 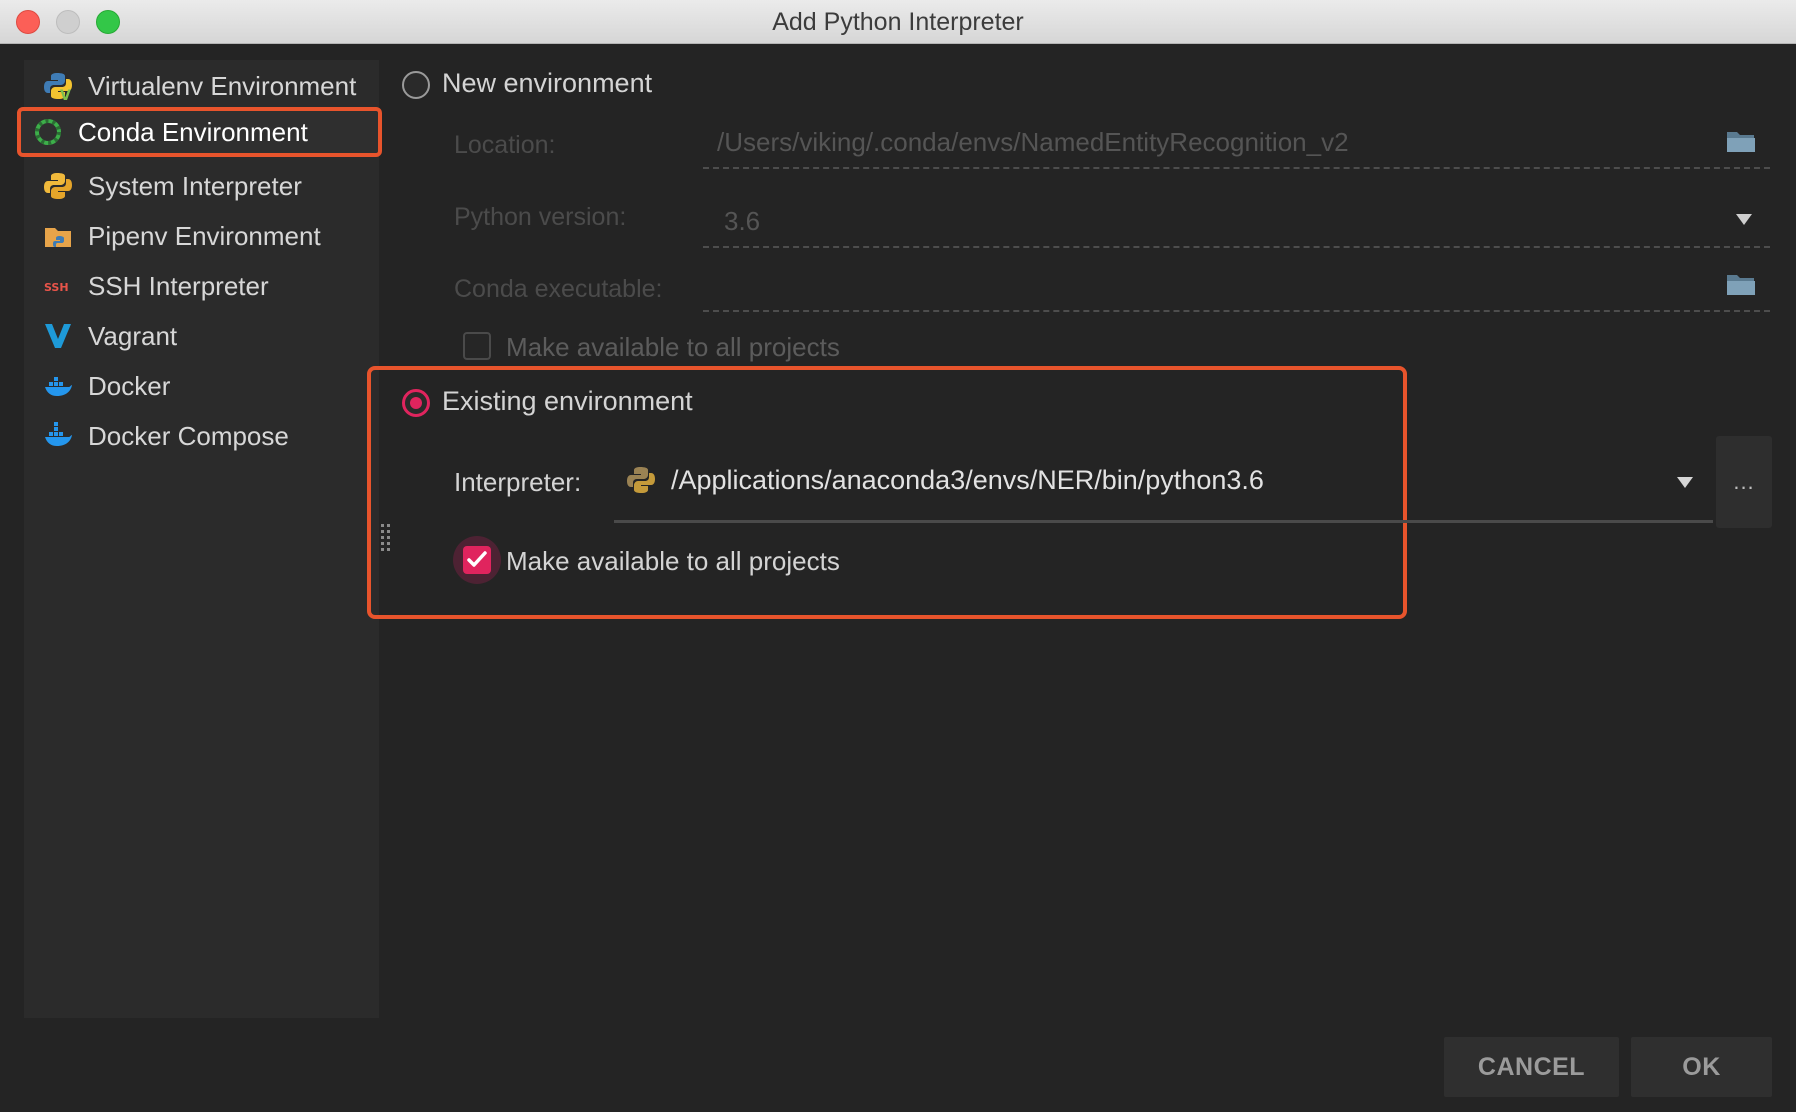 I want to click on new-env-make-available-label: Make available to all projects, so click(x=673, y=347).